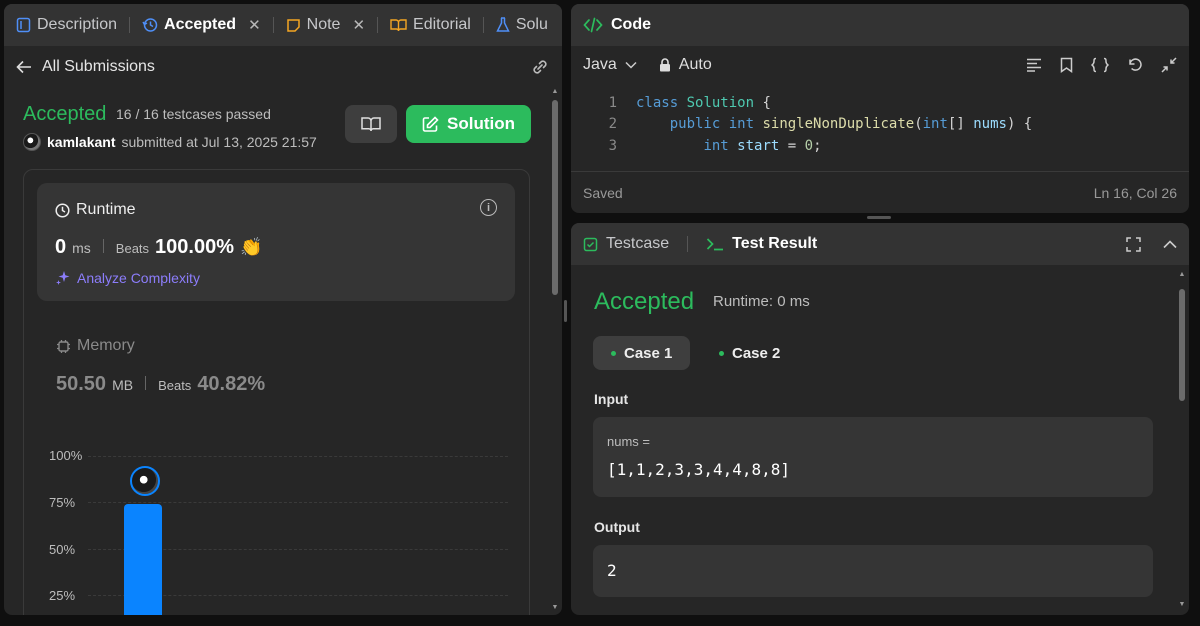 The height and width of the screenshot is (626, 1200). I want to click on mode-label: Auto, so click(695, 64).